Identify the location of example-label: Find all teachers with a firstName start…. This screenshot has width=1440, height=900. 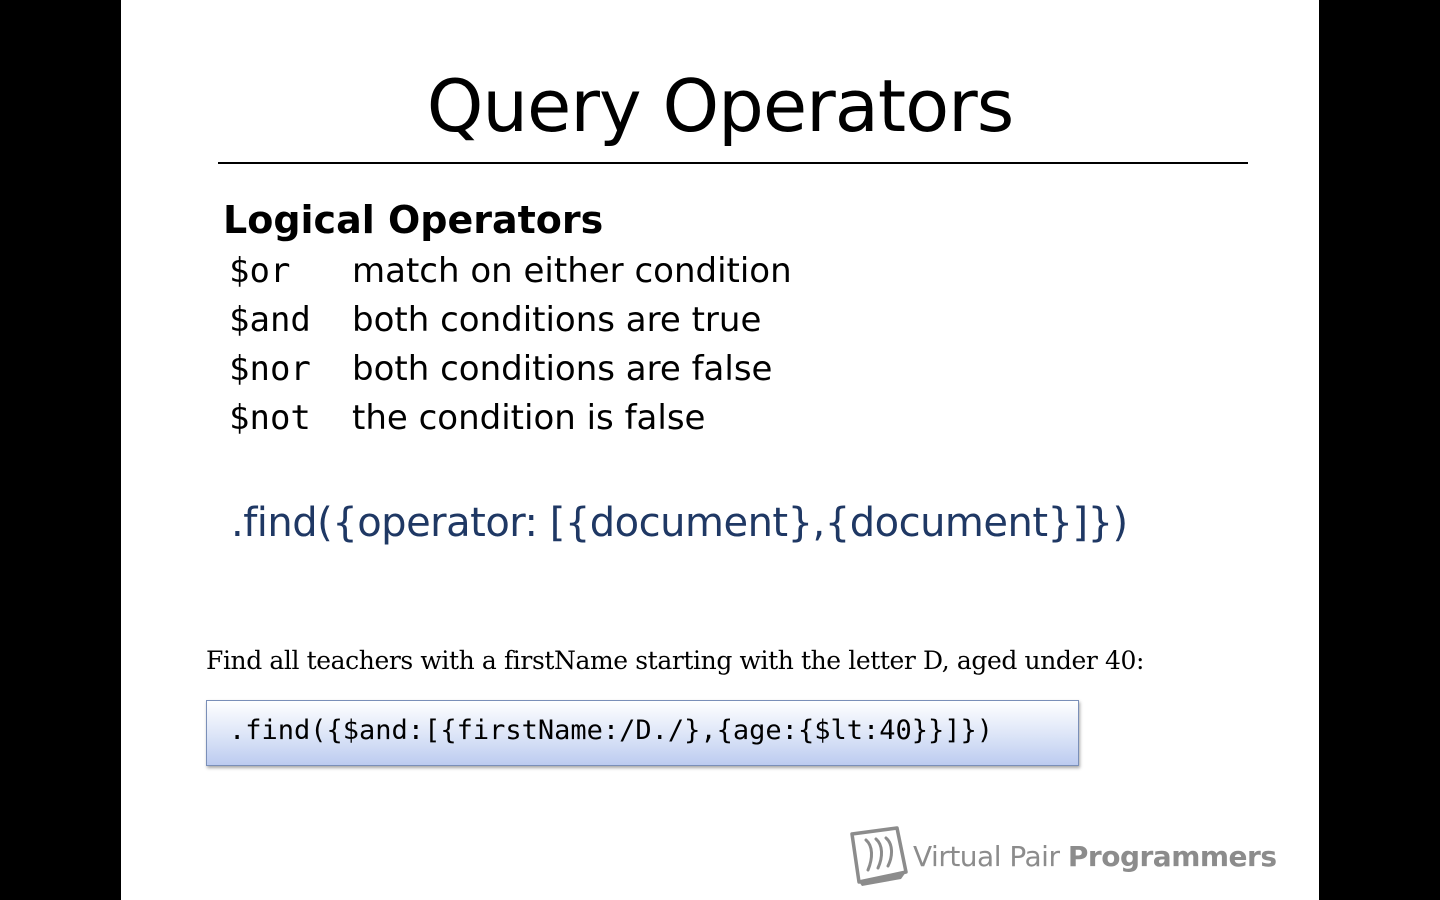
(675, 660).